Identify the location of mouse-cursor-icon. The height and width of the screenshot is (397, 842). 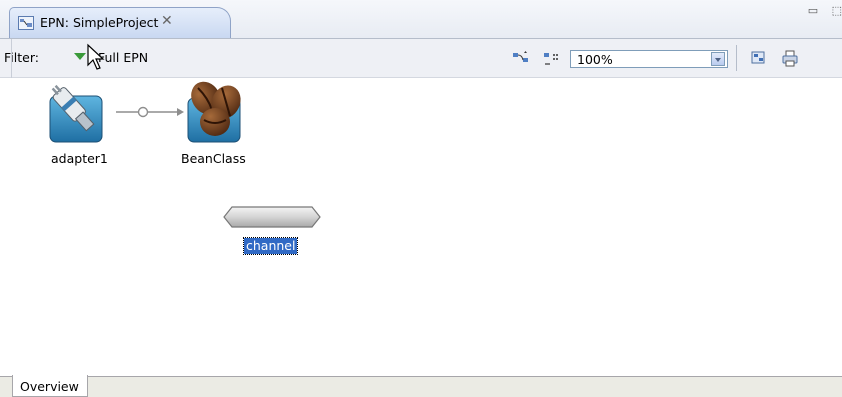
(96, 56).